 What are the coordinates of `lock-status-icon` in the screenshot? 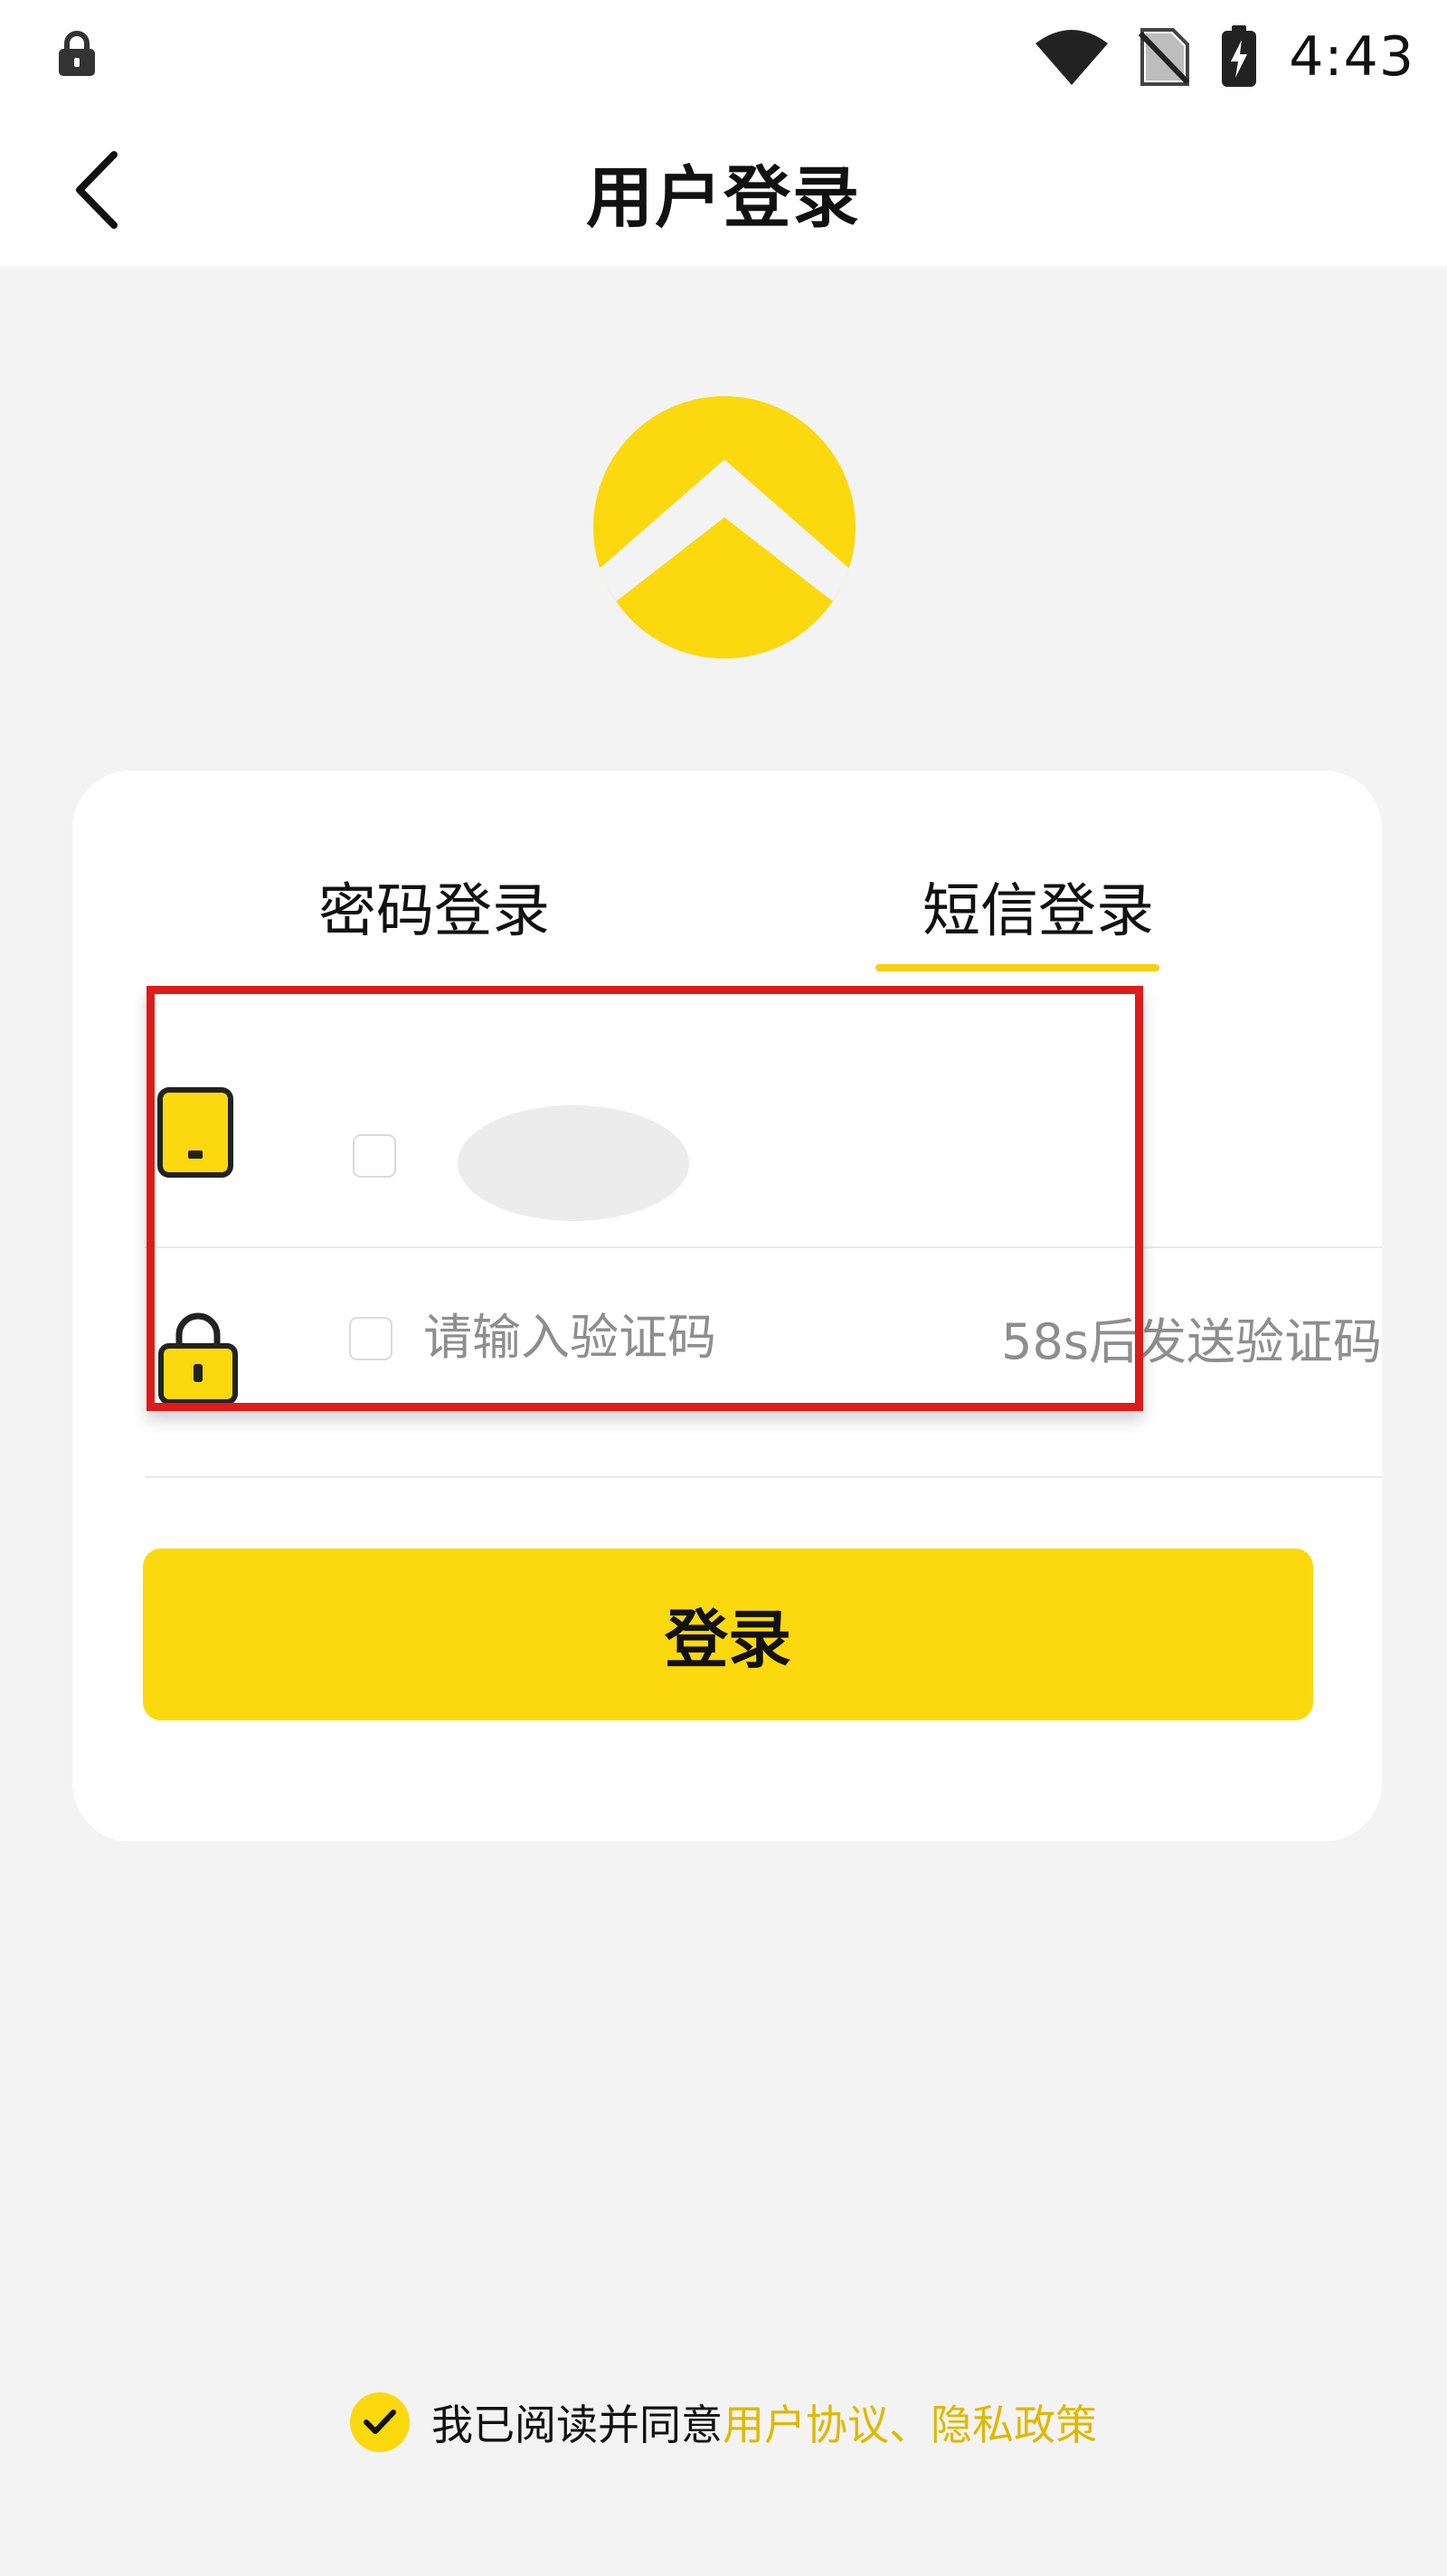 It's located at (77, 54).